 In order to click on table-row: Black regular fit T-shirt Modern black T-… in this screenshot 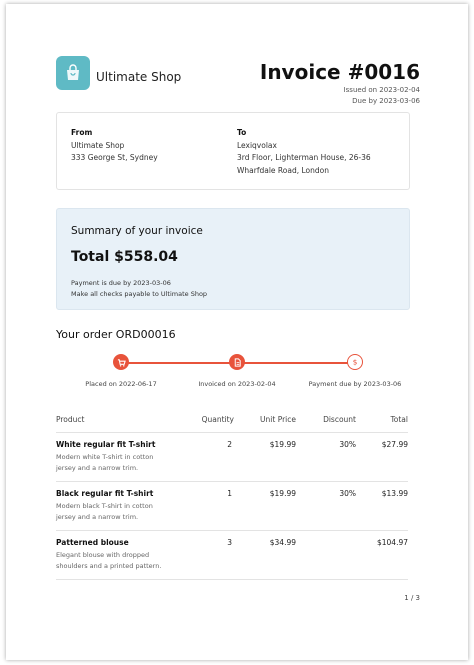, I will do `click(232, 506)`.